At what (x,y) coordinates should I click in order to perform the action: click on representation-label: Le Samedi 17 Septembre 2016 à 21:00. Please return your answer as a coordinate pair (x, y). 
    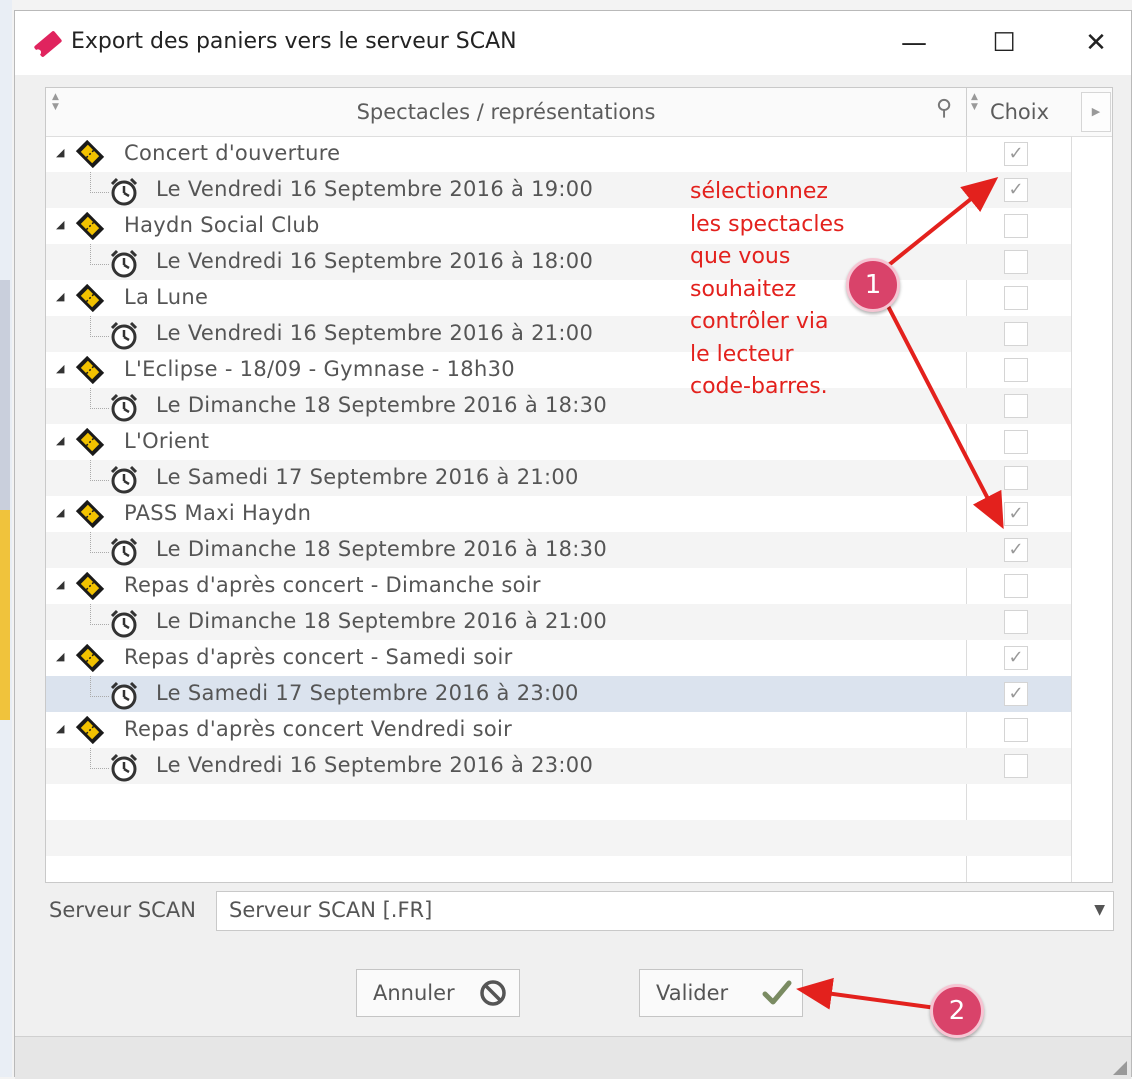
    Looking at the image, I should click on (367, 477).